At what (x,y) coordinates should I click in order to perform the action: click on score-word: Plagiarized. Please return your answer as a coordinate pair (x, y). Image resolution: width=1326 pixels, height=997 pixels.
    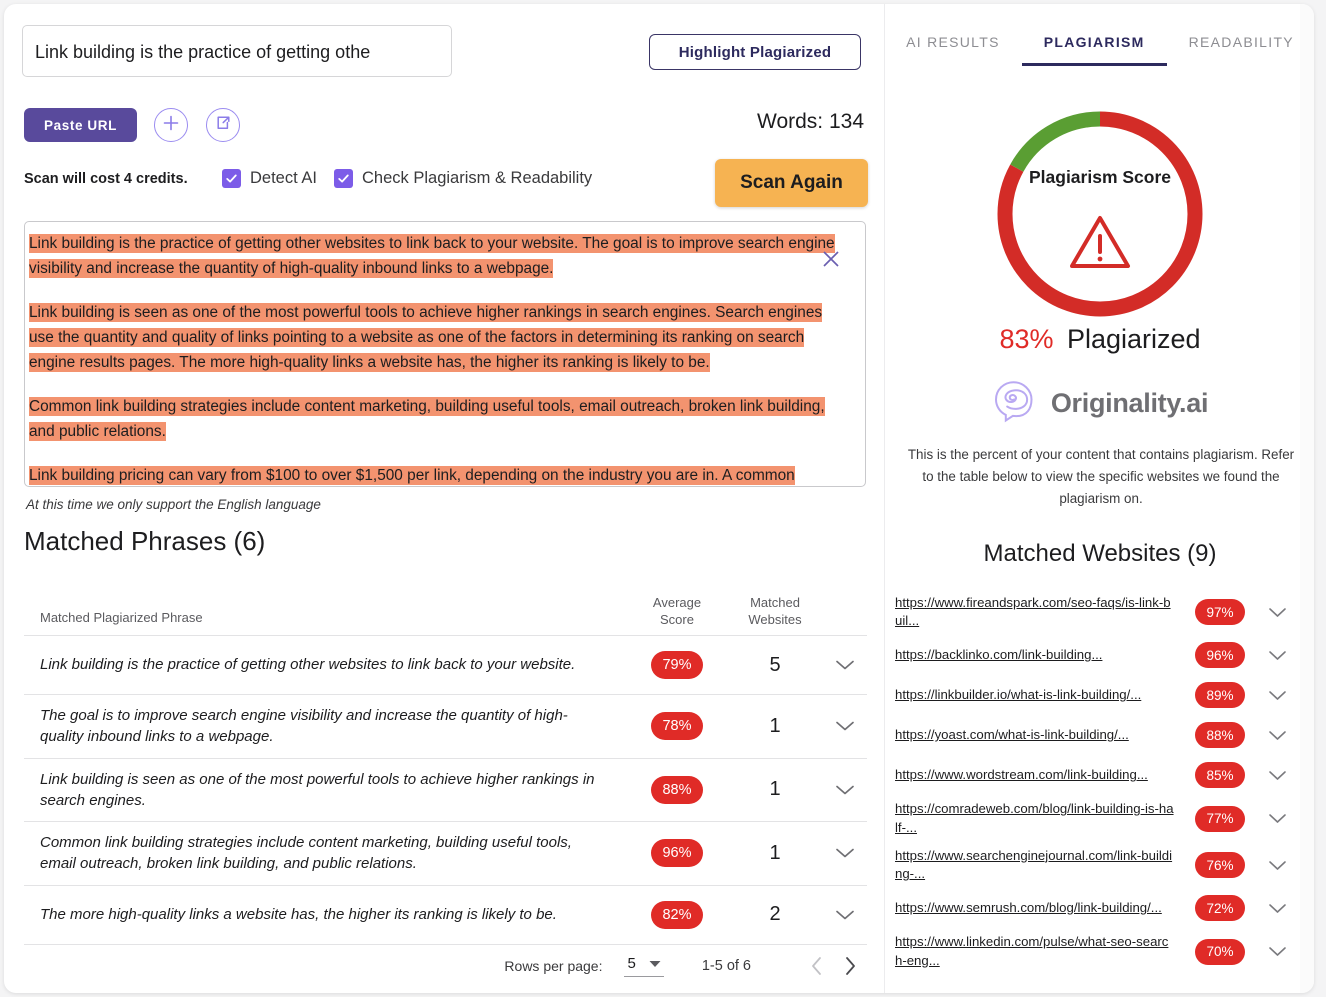
    Looking at the image, I should click on (1133, 339).